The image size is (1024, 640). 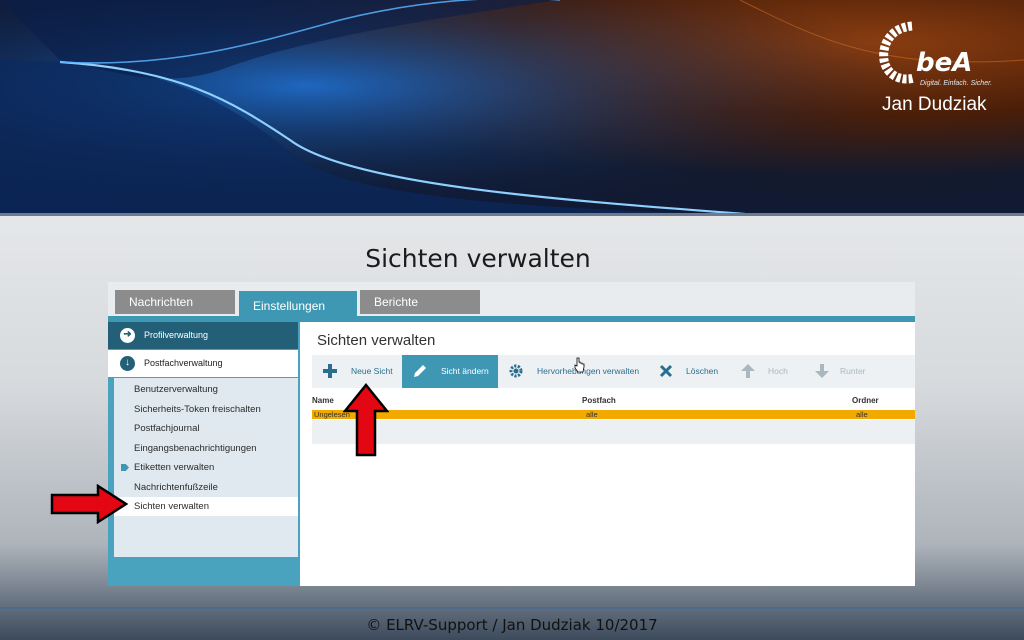 I want to click on arrow-up-icon, so click(x=748, y=371).